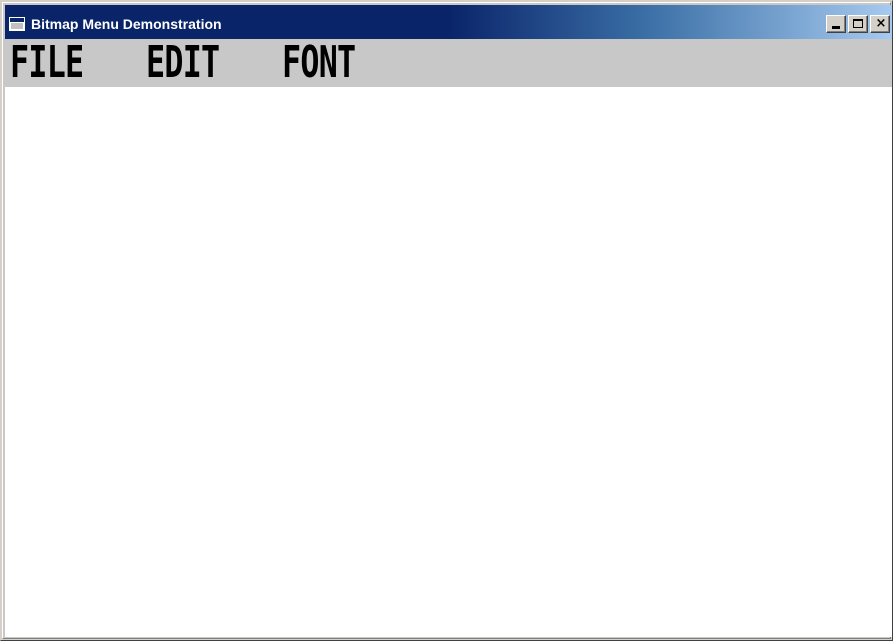  I want to click on close-icon: ×, so click(881, 23).